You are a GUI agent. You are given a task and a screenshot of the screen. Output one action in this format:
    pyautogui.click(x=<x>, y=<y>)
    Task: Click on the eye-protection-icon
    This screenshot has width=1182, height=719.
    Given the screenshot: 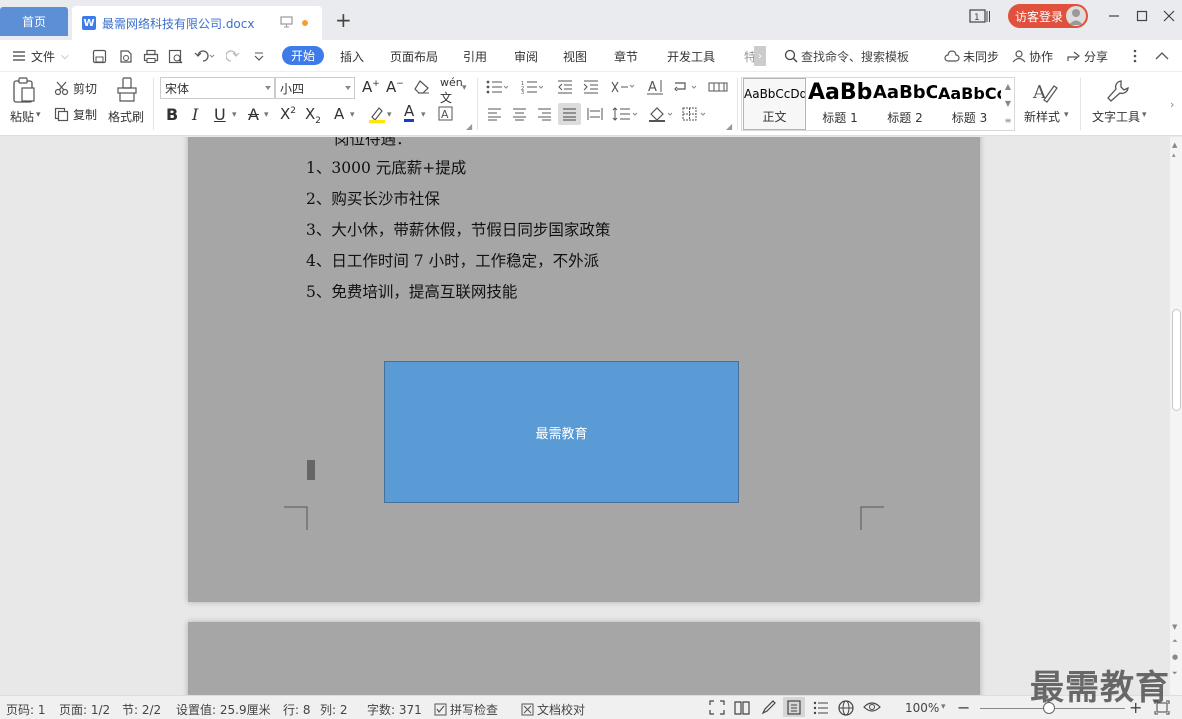 What is the action you would take?
    pyautogui.click(x=872, y=707)
    